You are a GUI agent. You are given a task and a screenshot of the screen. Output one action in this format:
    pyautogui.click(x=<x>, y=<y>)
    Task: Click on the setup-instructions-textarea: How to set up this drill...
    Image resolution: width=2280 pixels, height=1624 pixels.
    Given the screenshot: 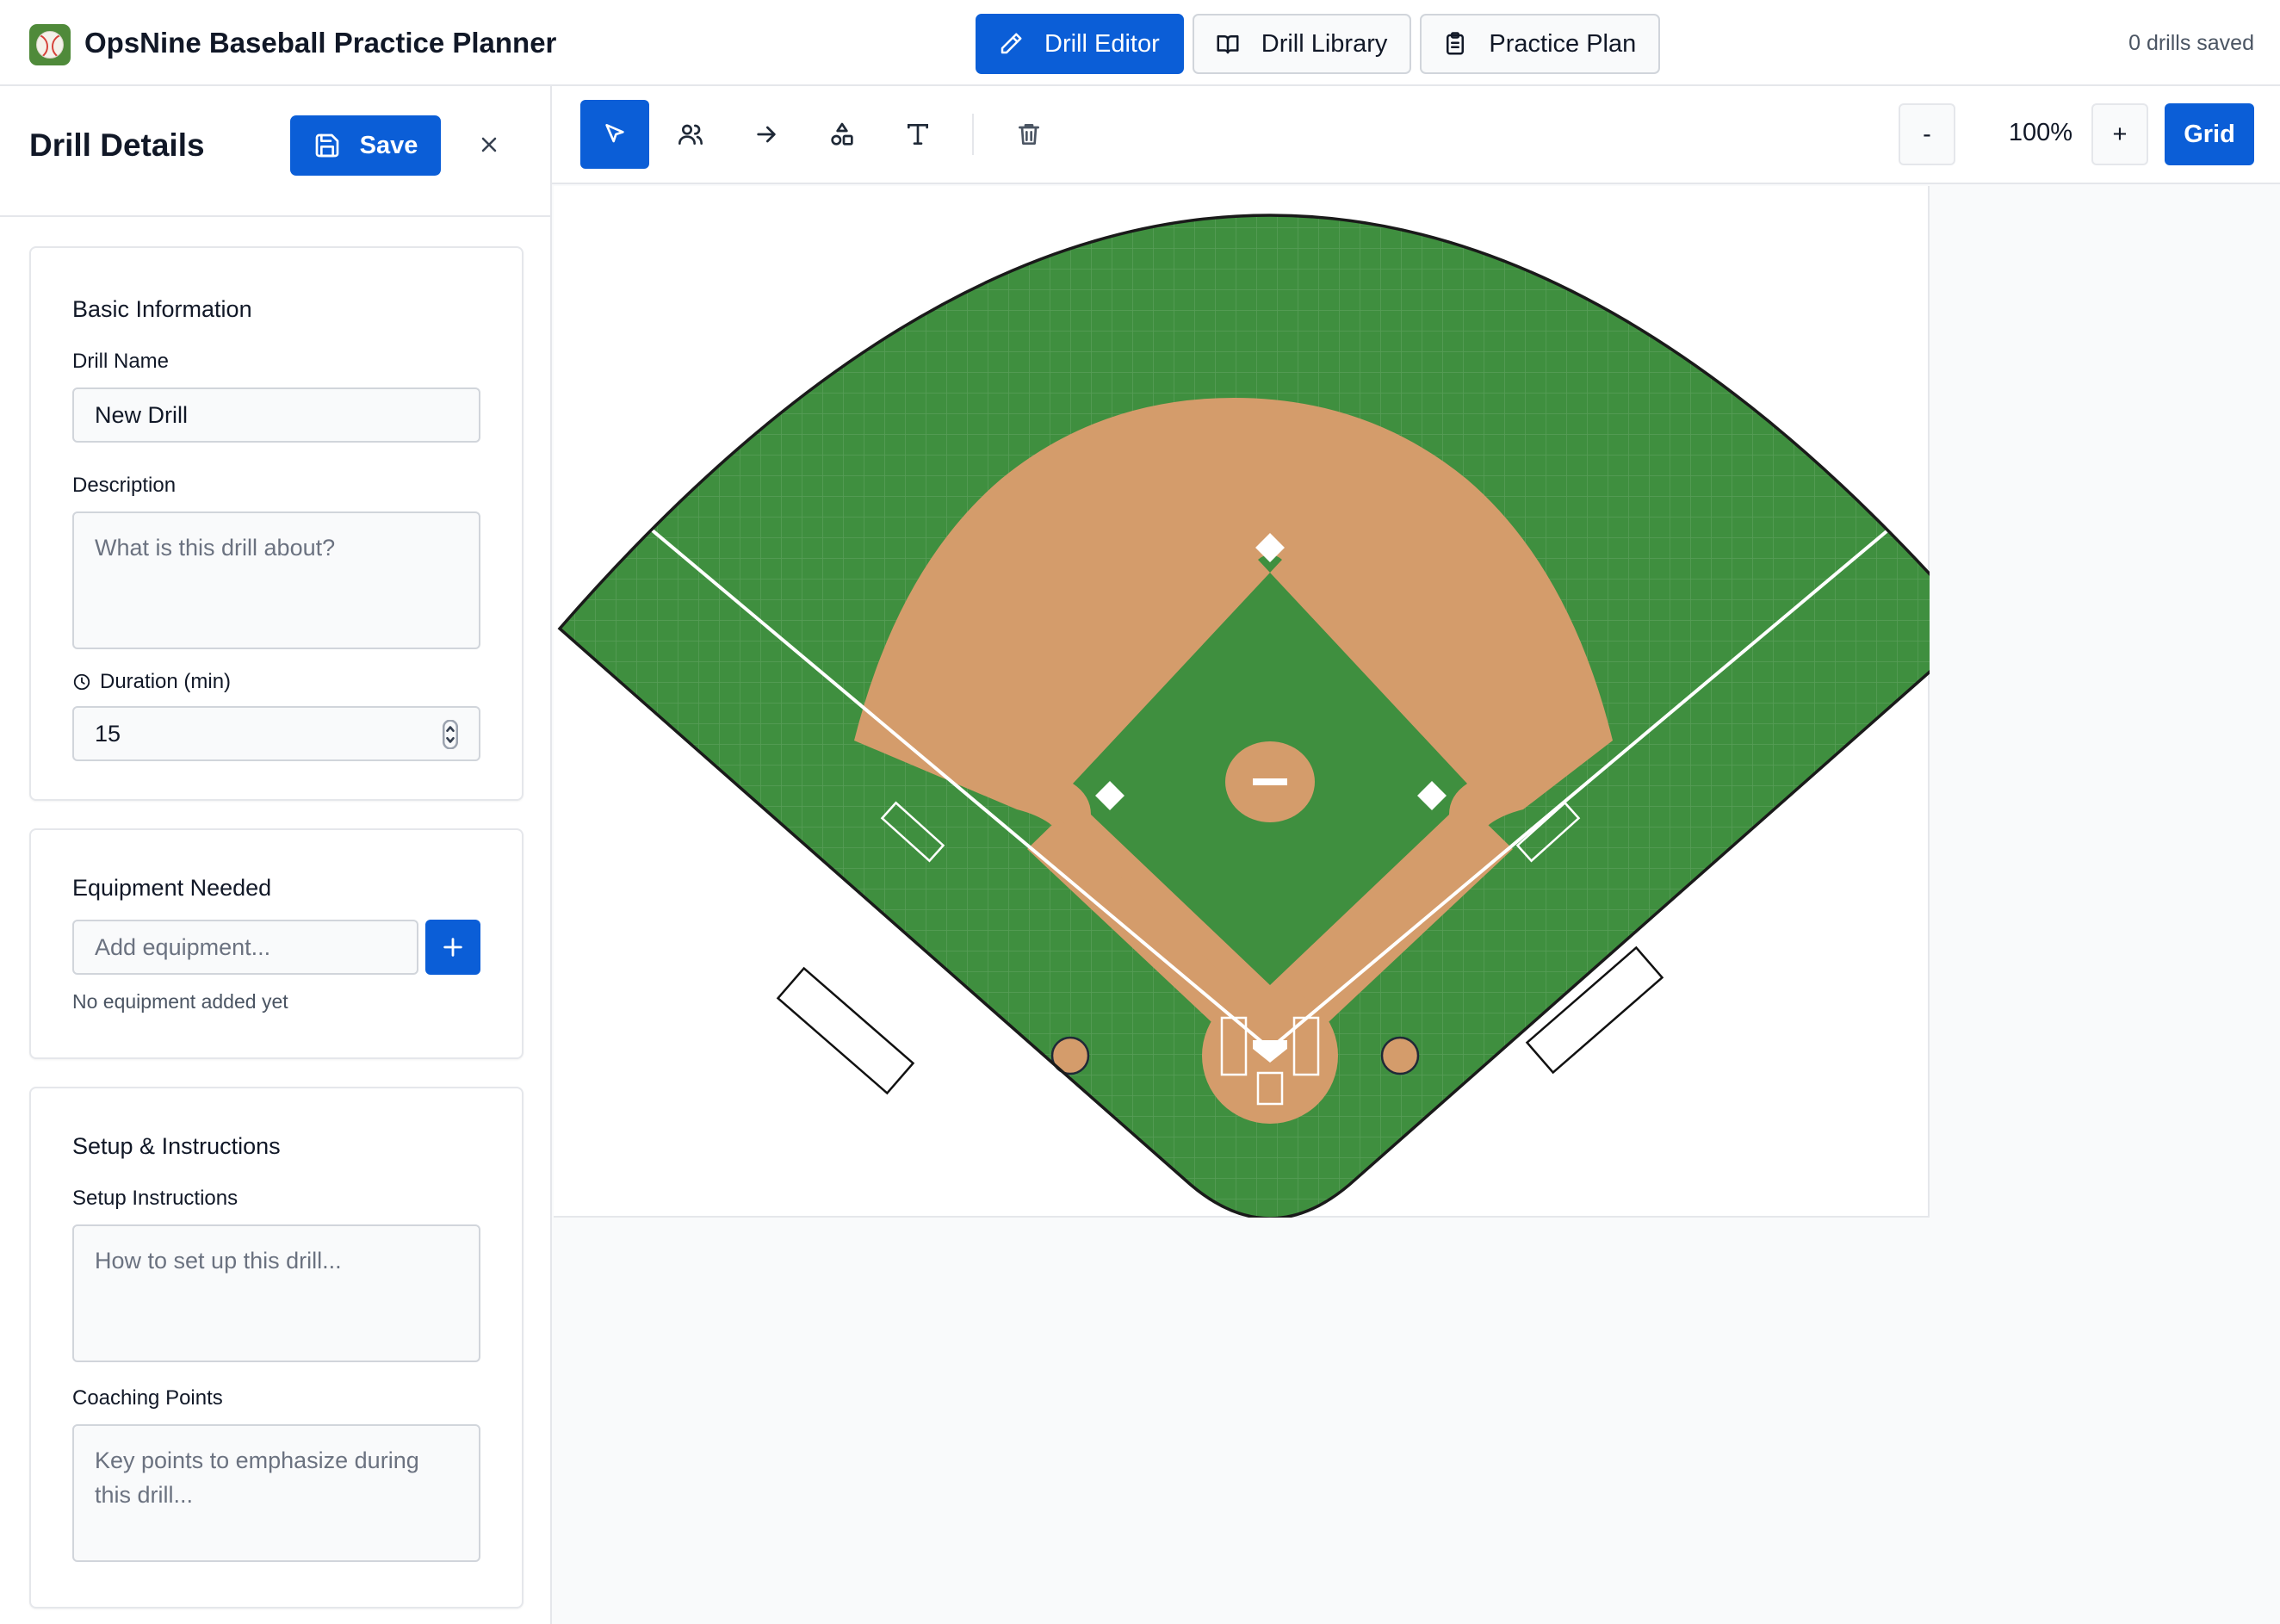 What is the action you would take?
    pyautogui.click(x=276, y=1293)
    